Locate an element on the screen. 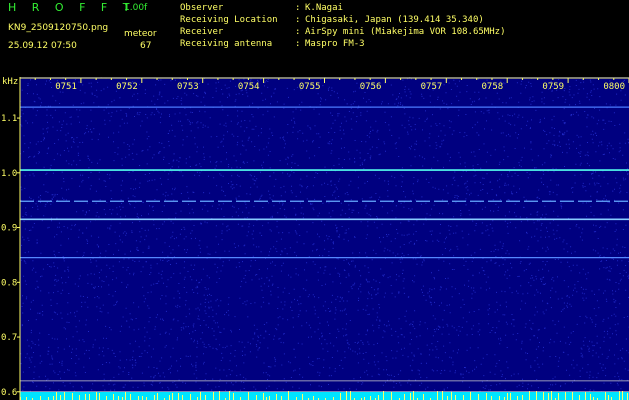 The image size is (629, 400). x-tick-label: 0751 is located at coordinates (66, 87).